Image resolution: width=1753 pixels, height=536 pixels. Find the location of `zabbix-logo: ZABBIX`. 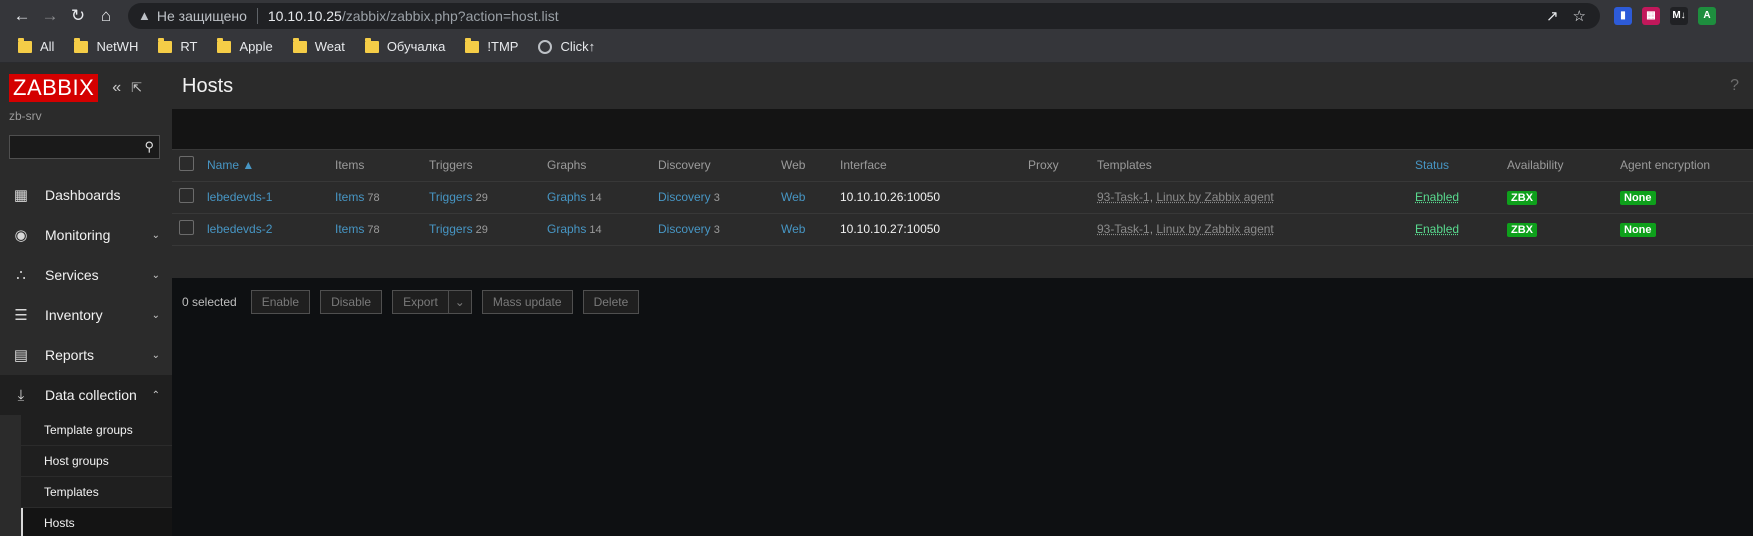

zabbix-logo: ZABBIX is located at coordinates (54, 88).